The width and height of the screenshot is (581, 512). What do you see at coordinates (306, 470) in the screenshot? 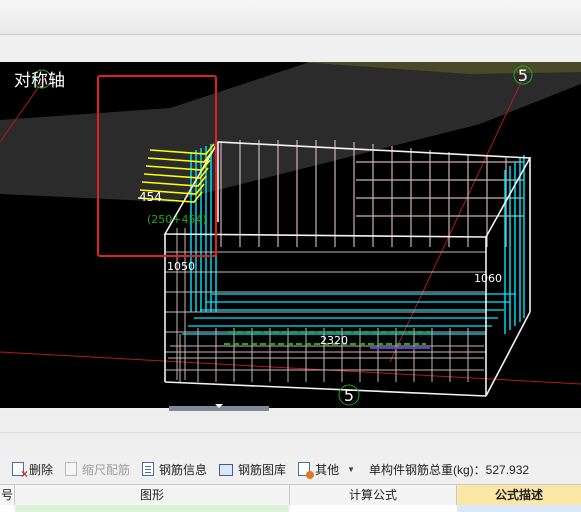
I see `other-icon` at bounding box center [306, 470].